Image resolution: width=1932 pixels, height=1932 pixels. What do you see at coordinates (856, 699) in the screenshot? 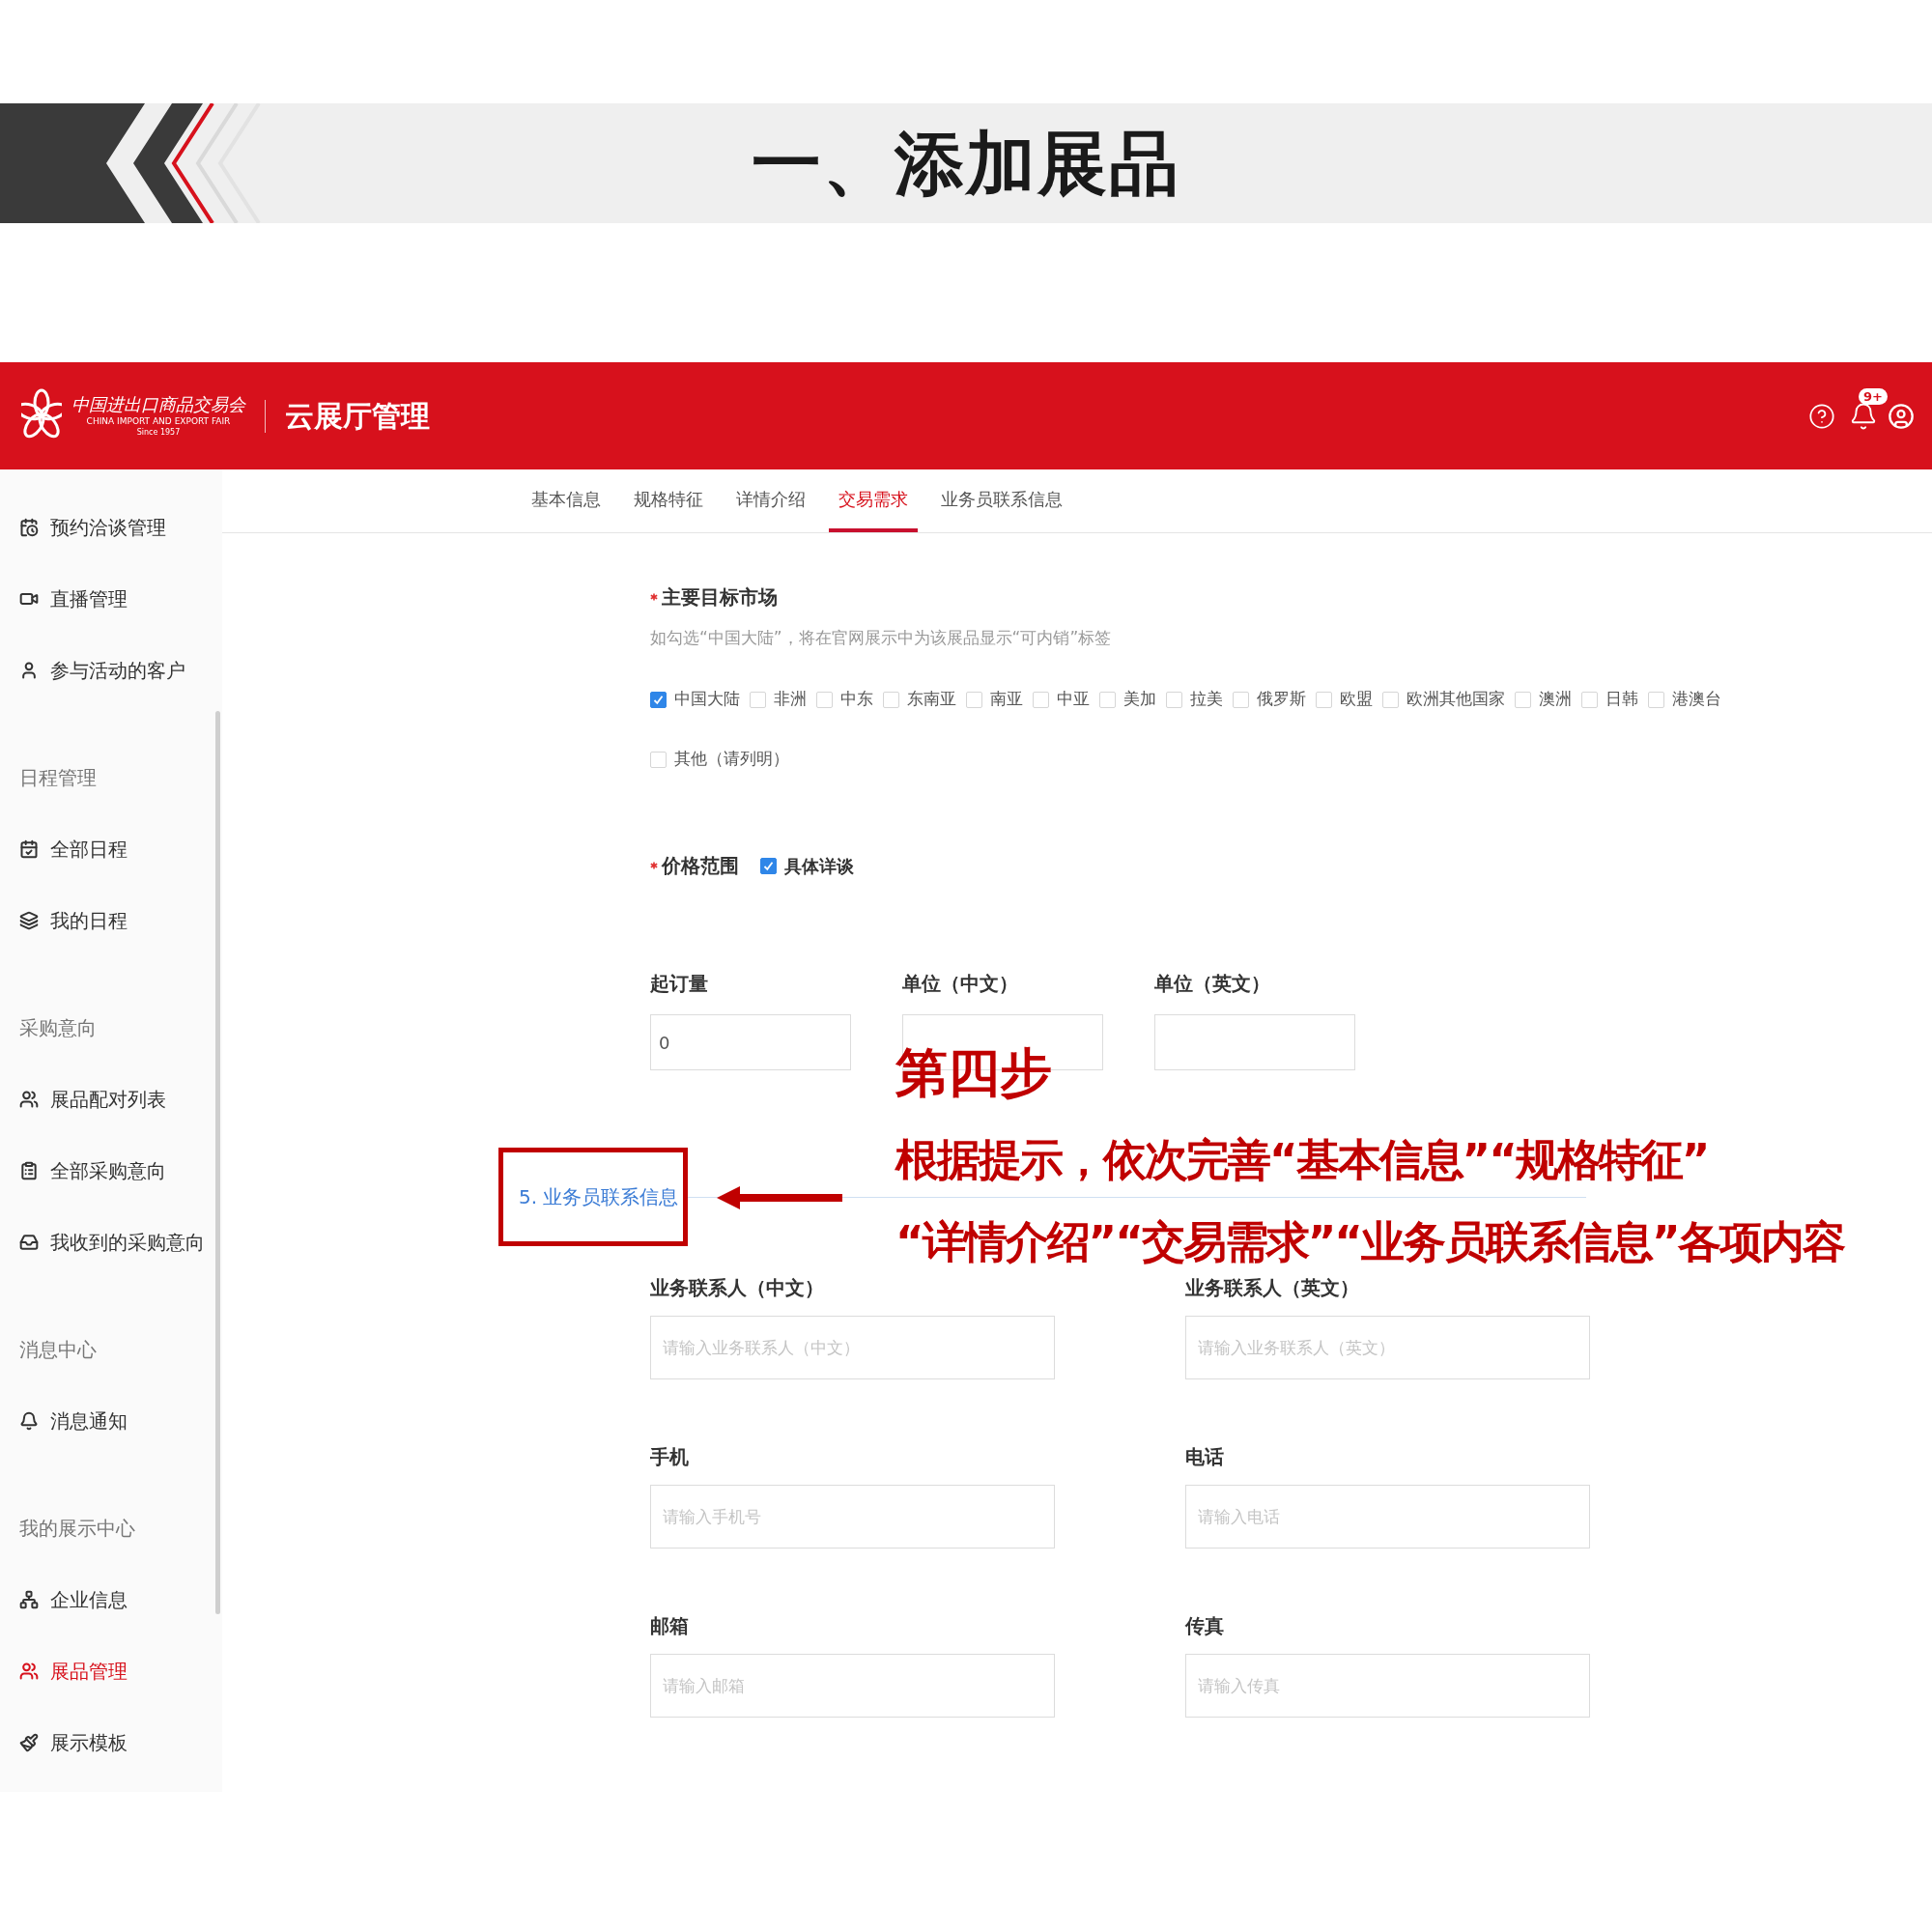
I see `checkbox-label: 中东` at bounding box center [856, 699].